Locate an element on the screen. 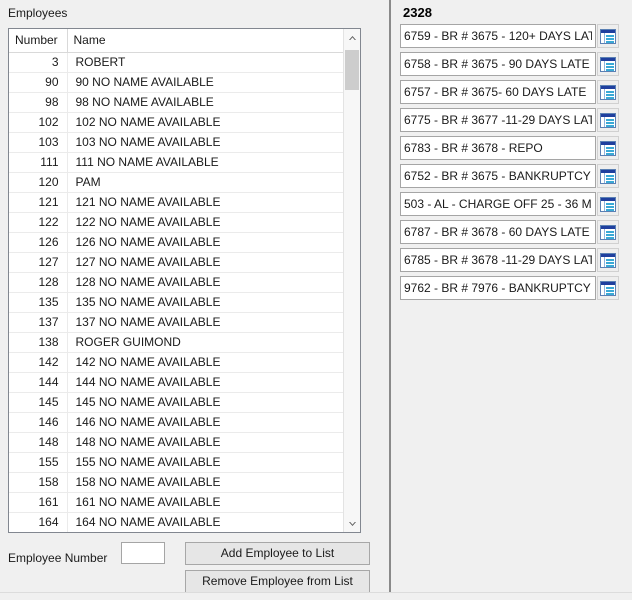 This screenshot has height=600, width=632. cell-number: 128 is located at coordinates (38, 282).